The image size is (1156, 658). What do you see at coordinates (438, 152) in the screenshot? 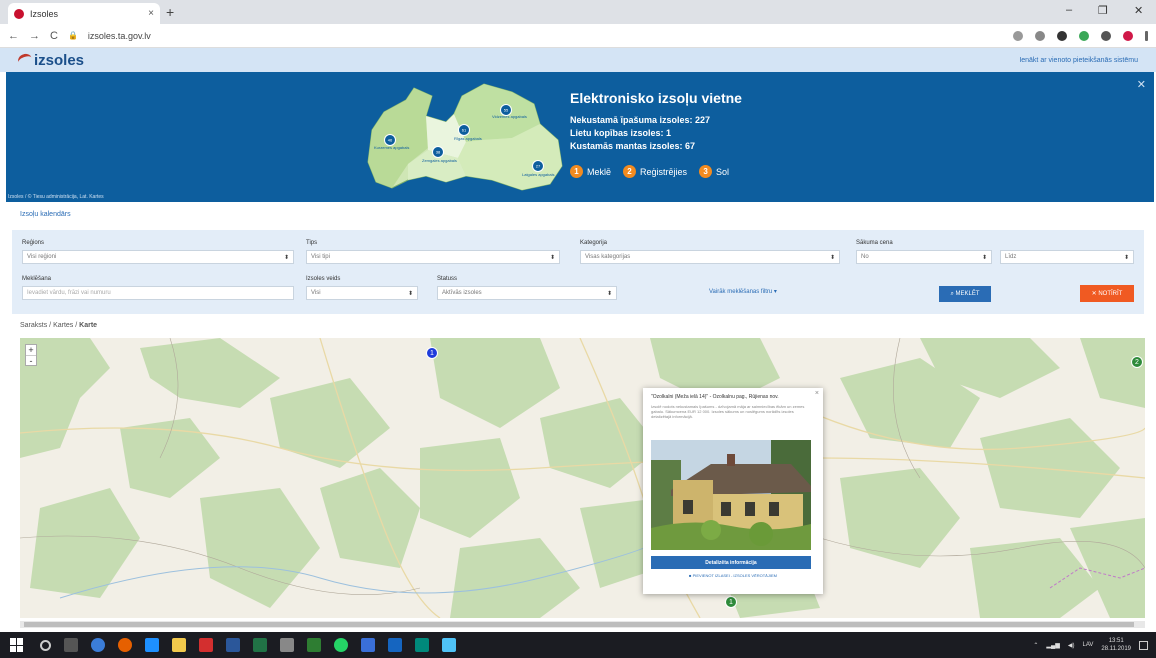
I see `region-count: 38` at bounding box center [438, 152].